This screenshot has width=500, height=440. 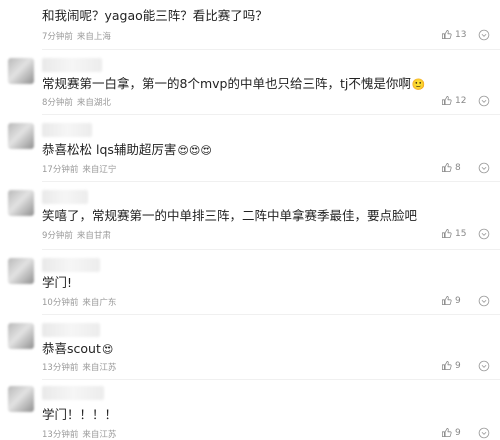 I want to click on comment-location: 来自湖北, so click(x=93, y=103).